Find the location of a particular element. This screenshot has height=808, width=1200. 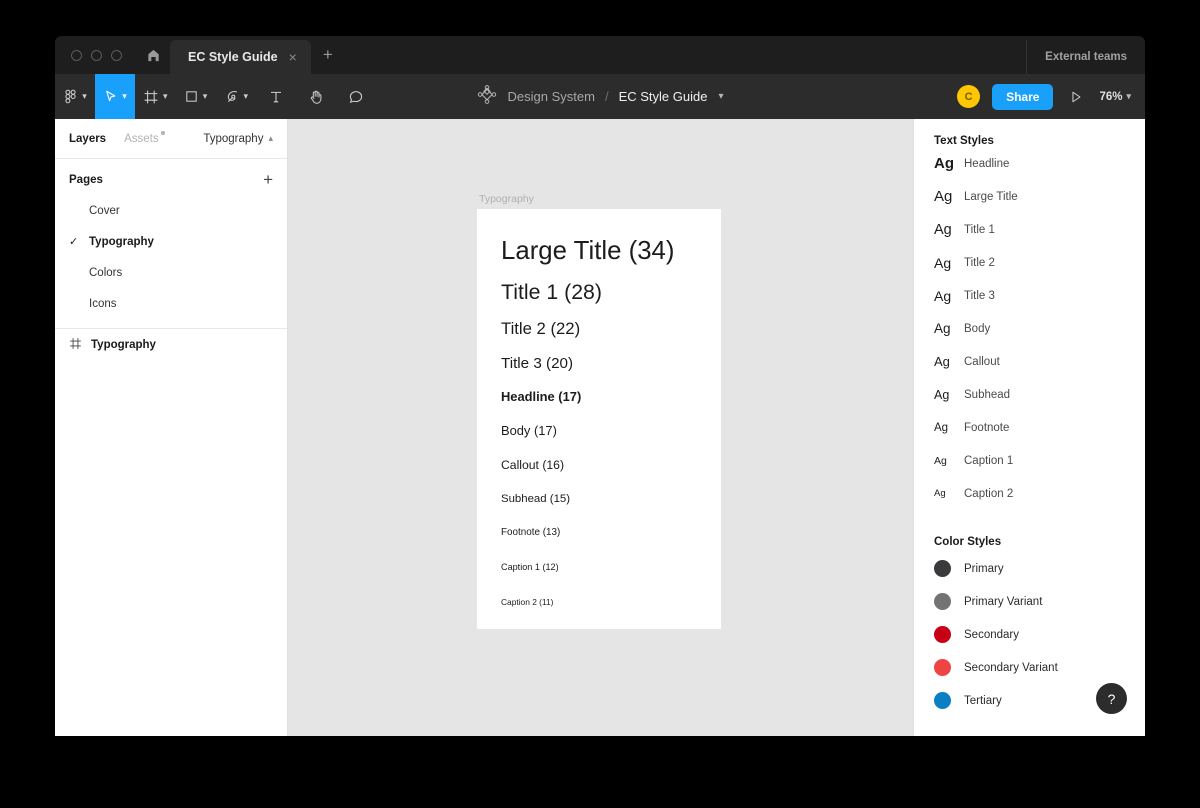

frame-label: Typography is located at coordinates (599, 199).